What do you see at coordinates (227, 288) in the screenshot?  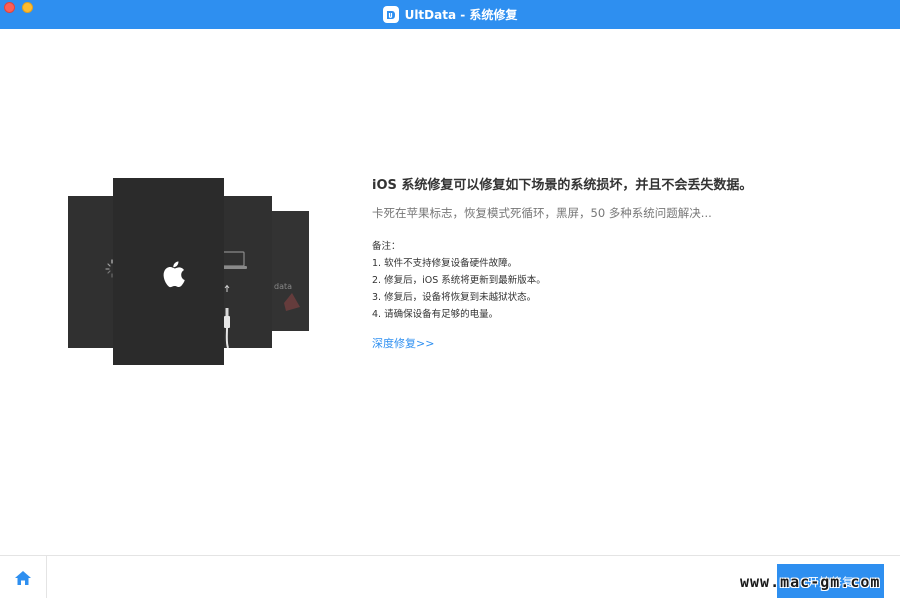 I see `up-arrow-icon` at bounding box center [227, 288].